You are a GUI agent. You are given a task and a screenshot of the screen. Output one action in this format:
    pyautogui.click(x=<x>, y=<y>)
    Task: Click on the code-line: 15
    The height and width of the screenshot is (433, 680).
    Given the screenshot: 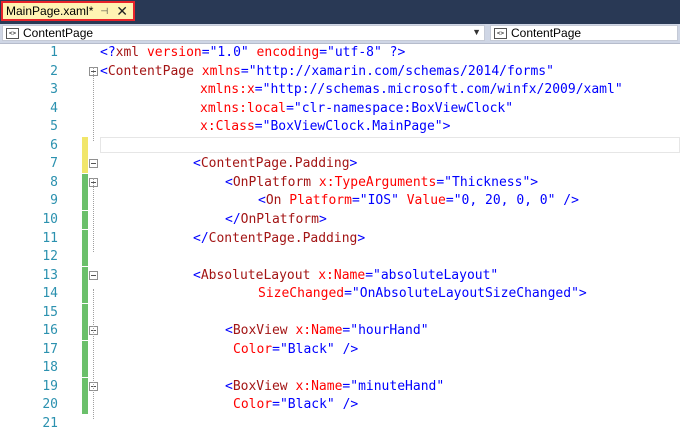 What is the action you would take?
    pyautogui.click(x=340, y=312)
    